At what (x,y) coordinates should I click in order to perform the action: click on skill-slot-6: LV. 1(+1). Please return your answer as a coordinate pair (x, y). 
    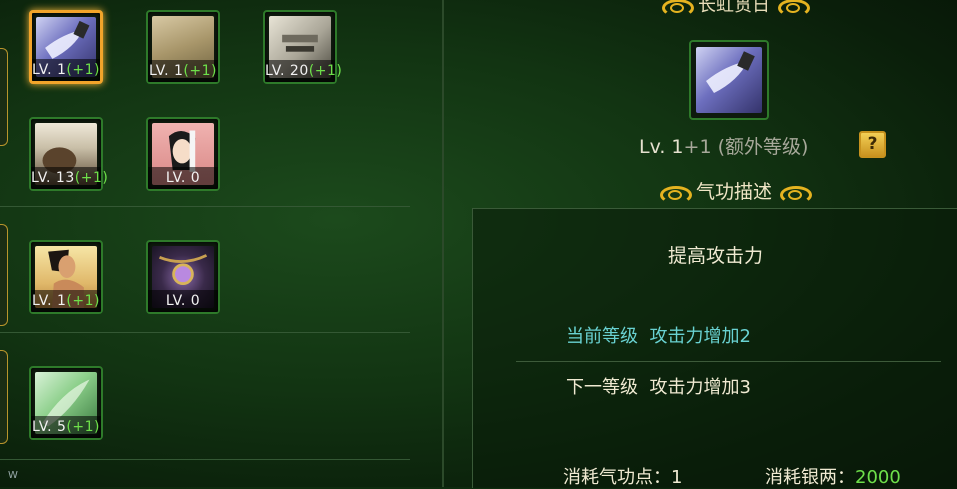
    Looking at the image, I should click on (66, 277).